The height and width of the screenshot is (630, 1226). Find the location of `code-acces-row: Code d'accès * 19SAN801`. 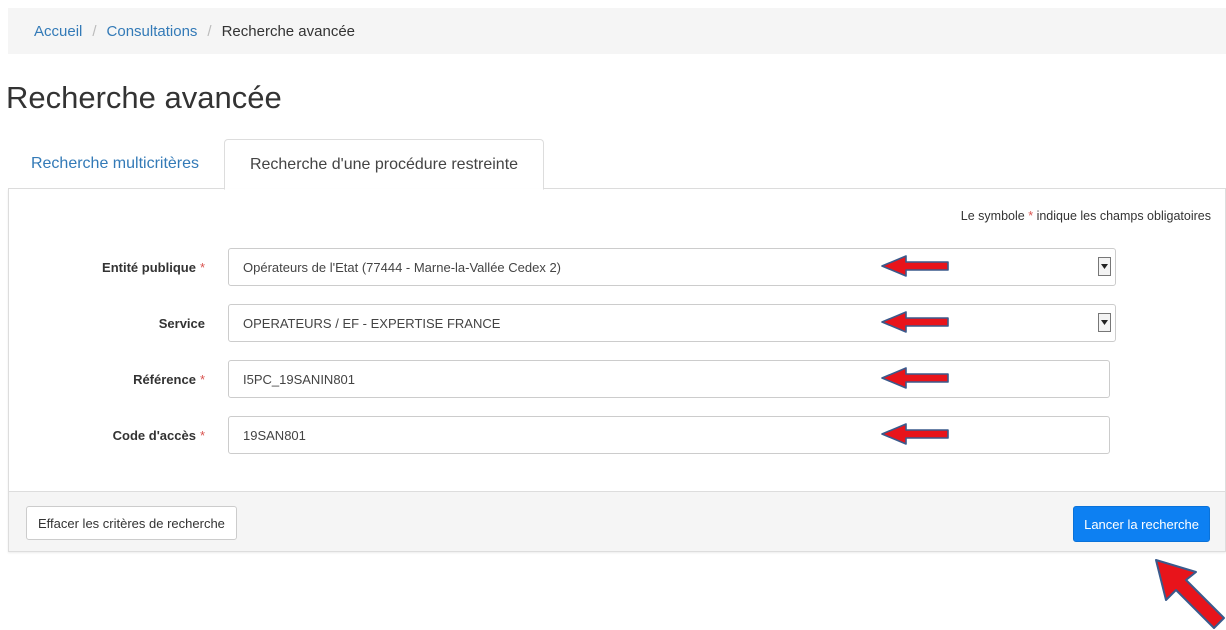

code-acces-row: Code d'accès * 19SAN801 is located at coordinates (617, 435).